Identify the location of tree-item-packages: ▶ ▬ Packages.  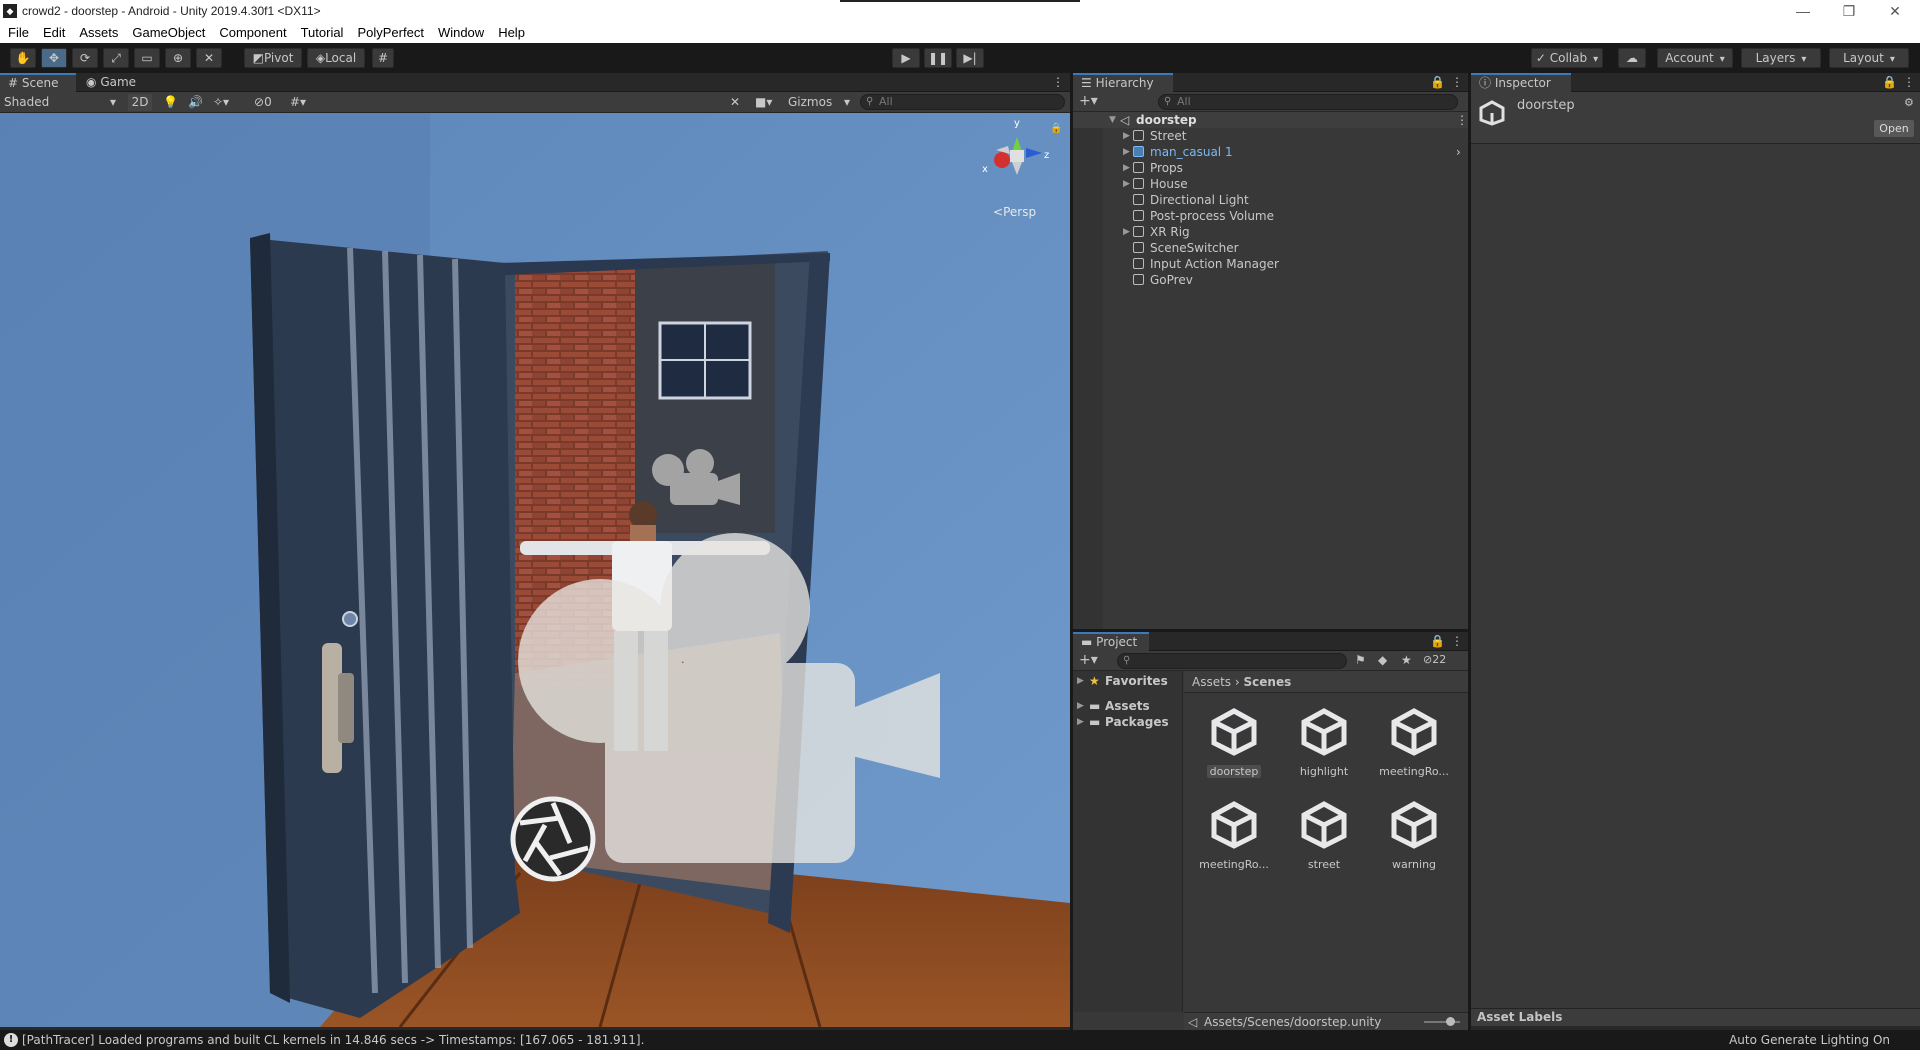
(1128, 722).